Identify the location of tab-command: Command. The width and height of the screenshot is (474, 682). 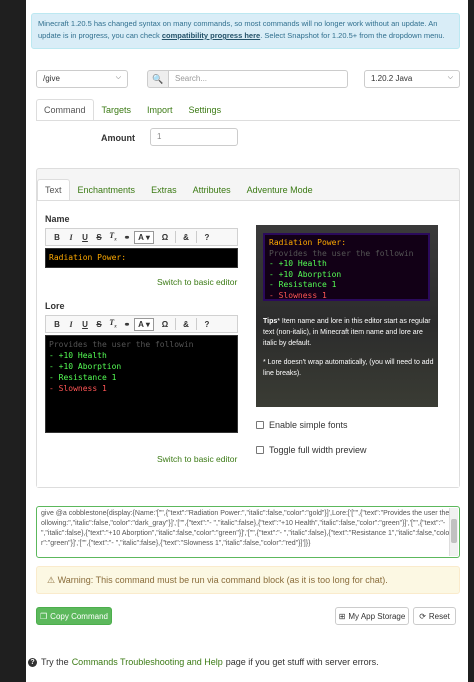
(65, 109).